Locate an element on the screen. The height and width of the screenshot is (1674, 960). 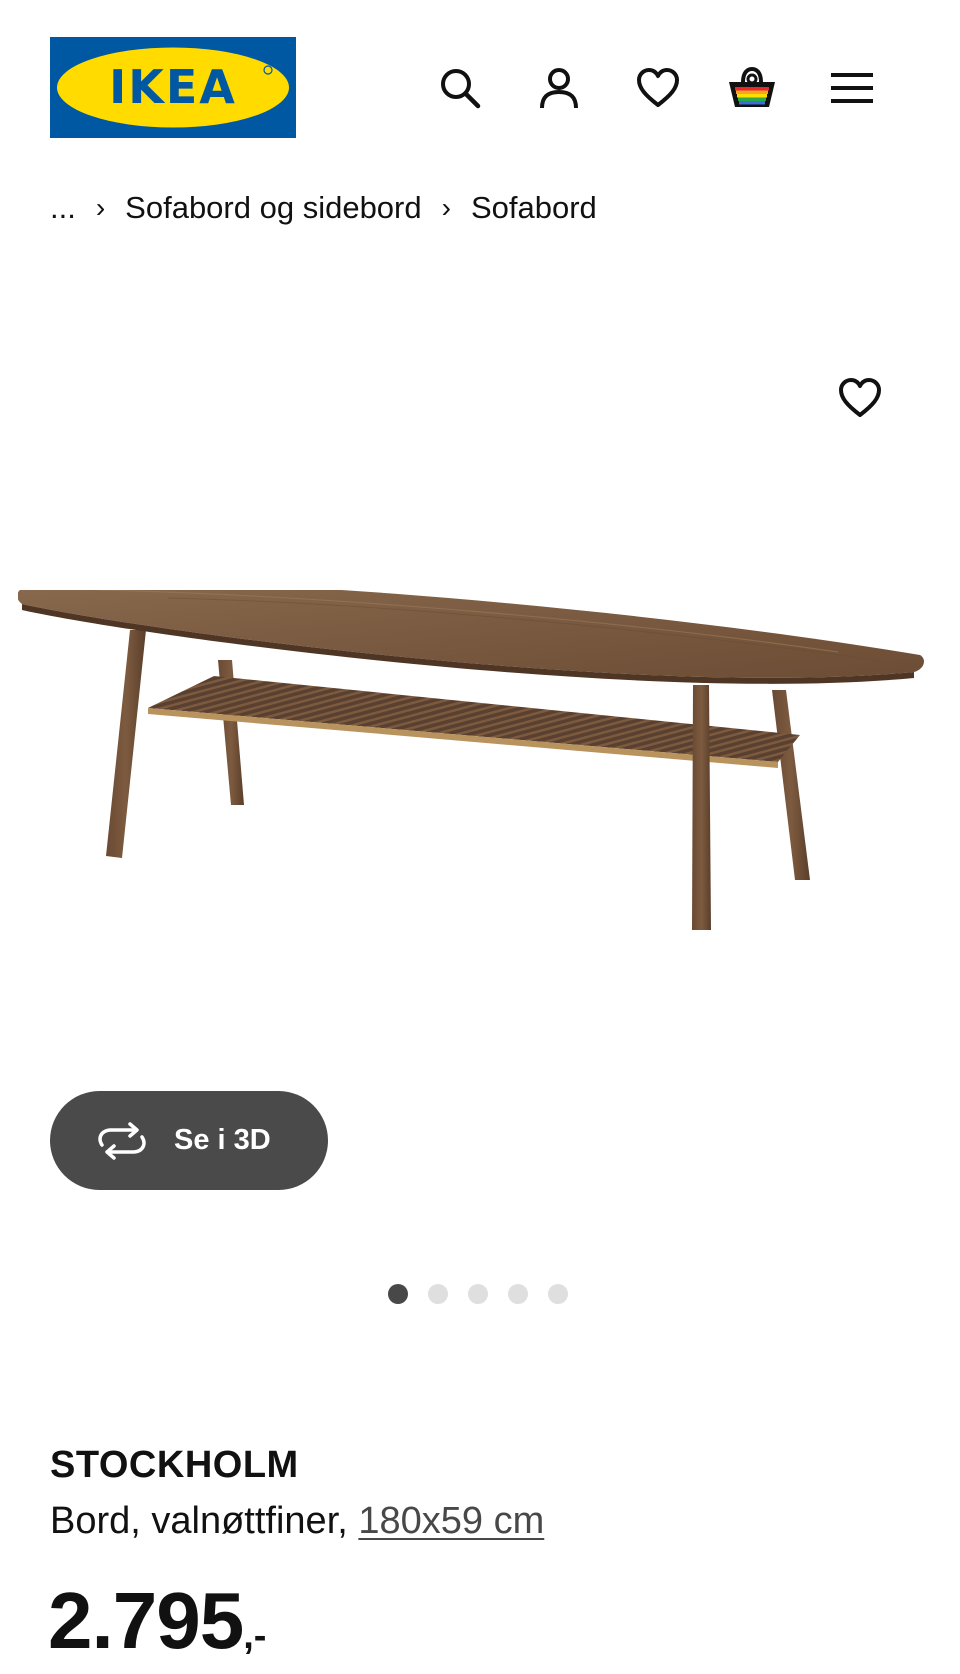
product-size-link: 180x59 cm is located at coordinates (451, 1521).